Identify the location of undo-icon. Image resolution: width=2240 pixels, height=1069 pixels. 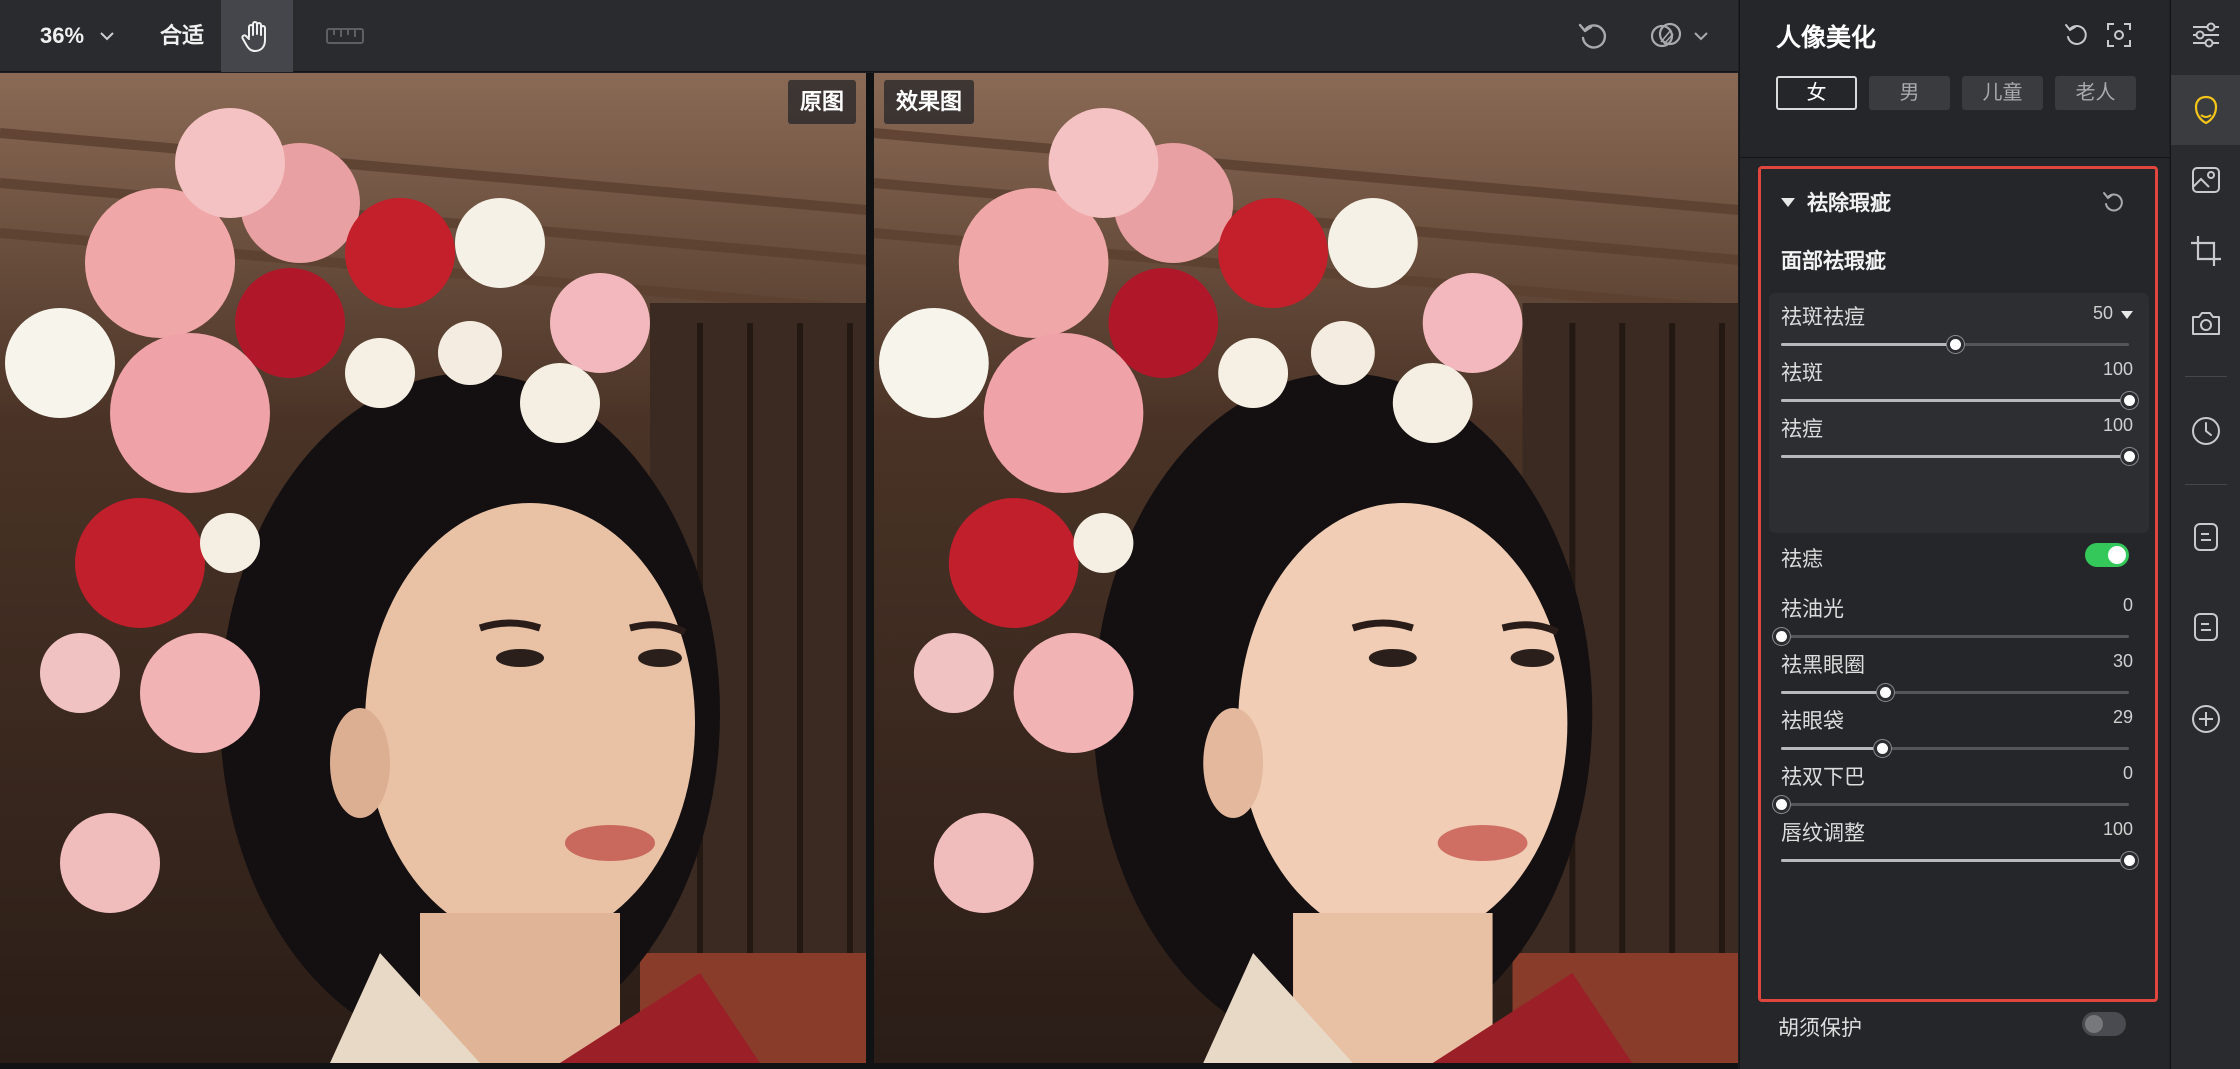
(1592, 36).